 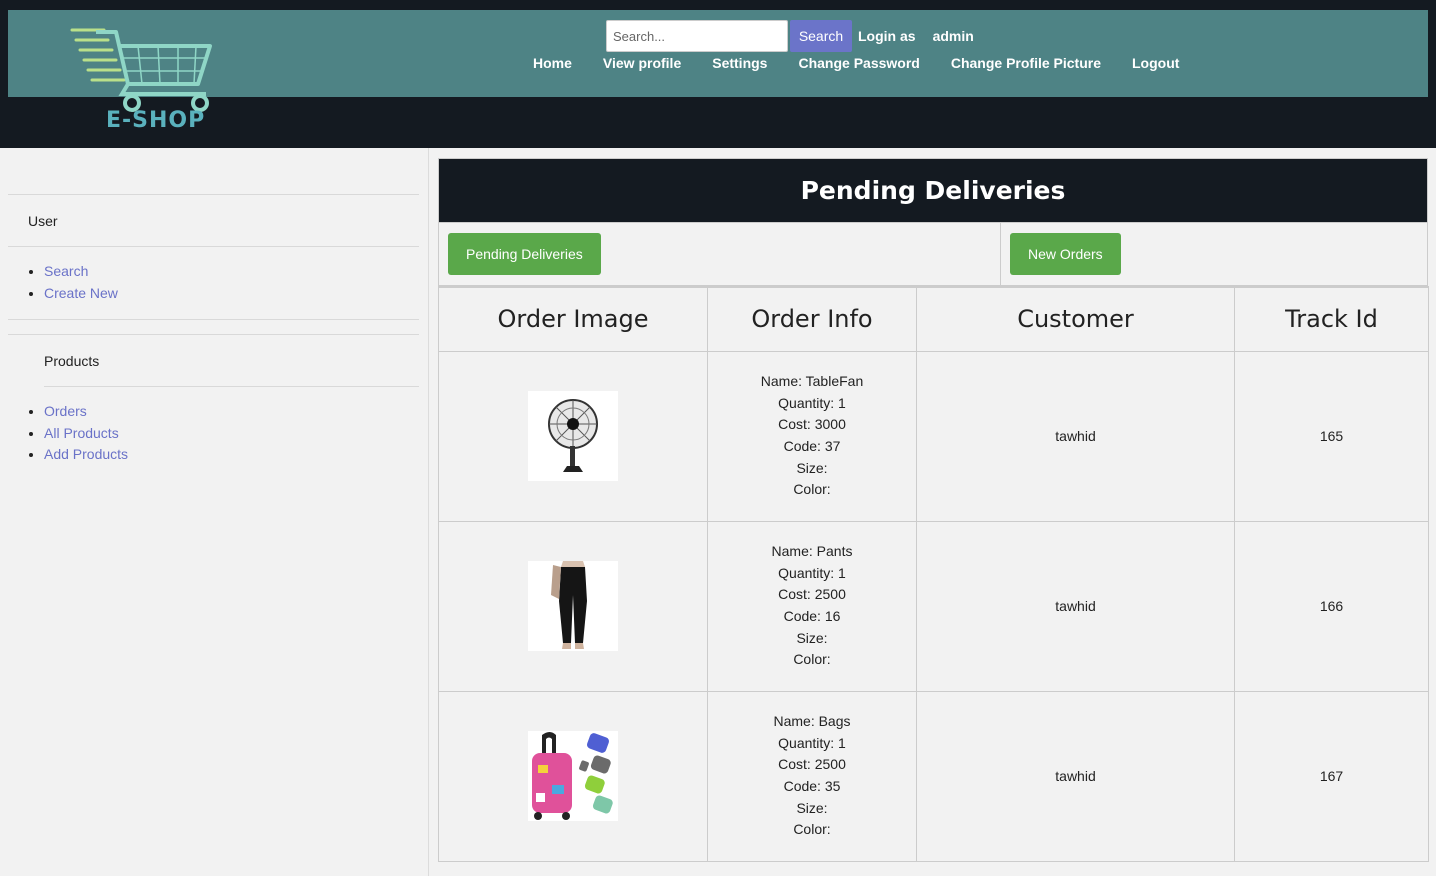 I want to click on column-header-track-id: Track Id, so click(x=1331, y=319).